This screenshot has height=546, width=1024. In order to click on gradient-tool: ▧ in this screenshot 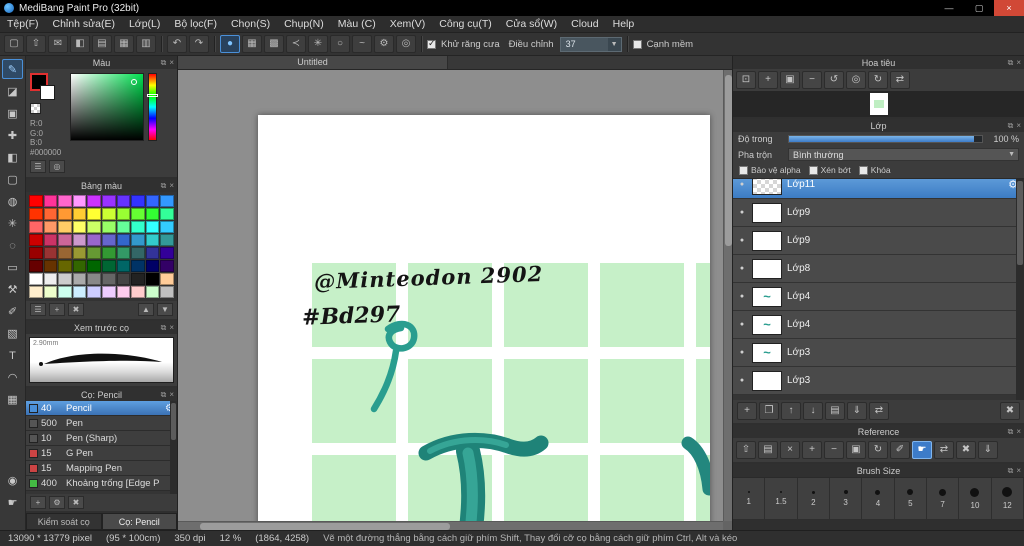, I will do `click(12, 333)`.